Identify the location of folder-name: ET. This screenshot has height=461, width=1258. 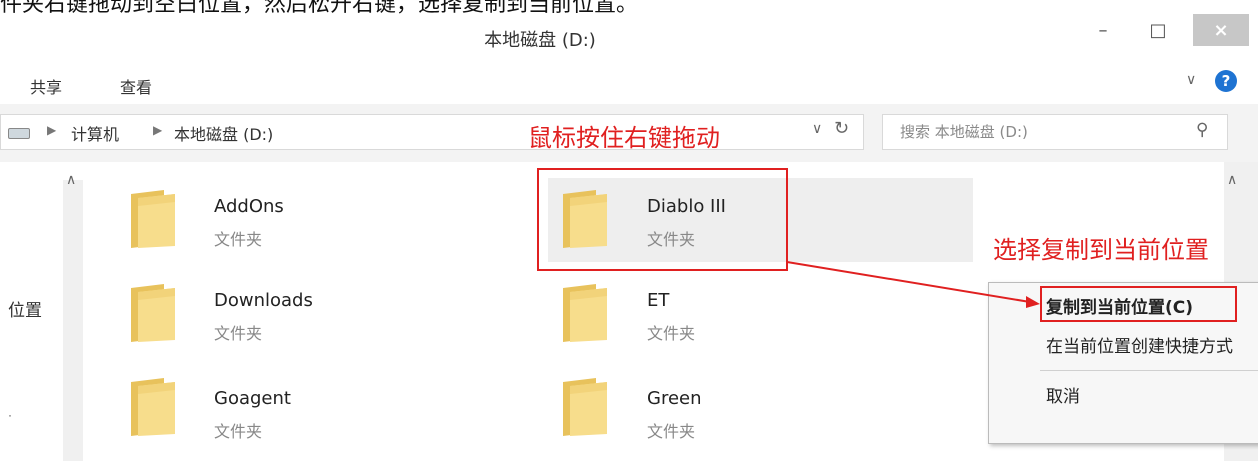
(658, 300).